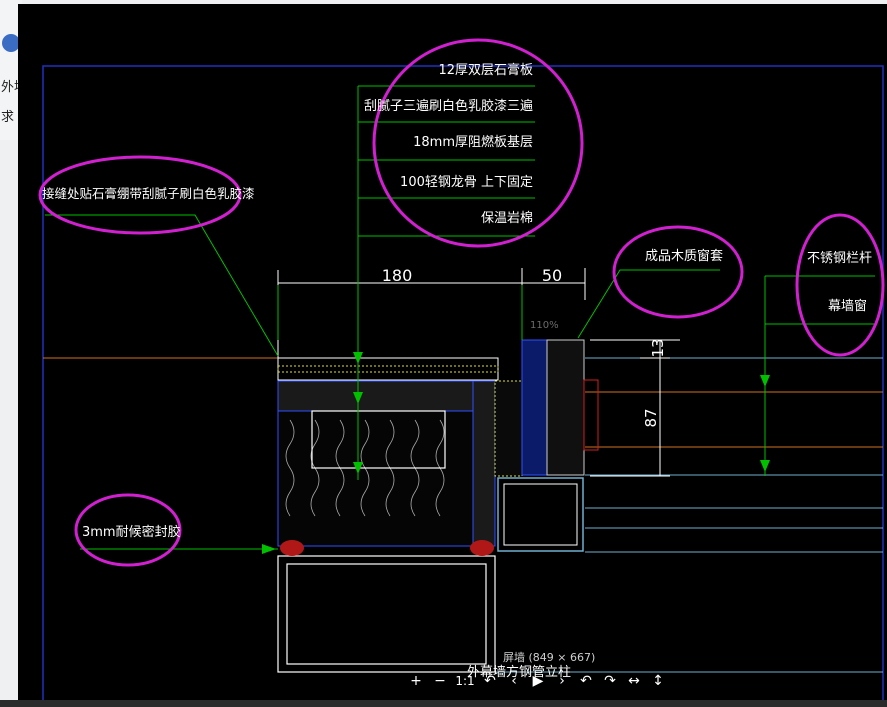 Image resolution: width=887 pixels, height=707 pixels. I want to click on redo-icon: ↷, so click(610, 681).